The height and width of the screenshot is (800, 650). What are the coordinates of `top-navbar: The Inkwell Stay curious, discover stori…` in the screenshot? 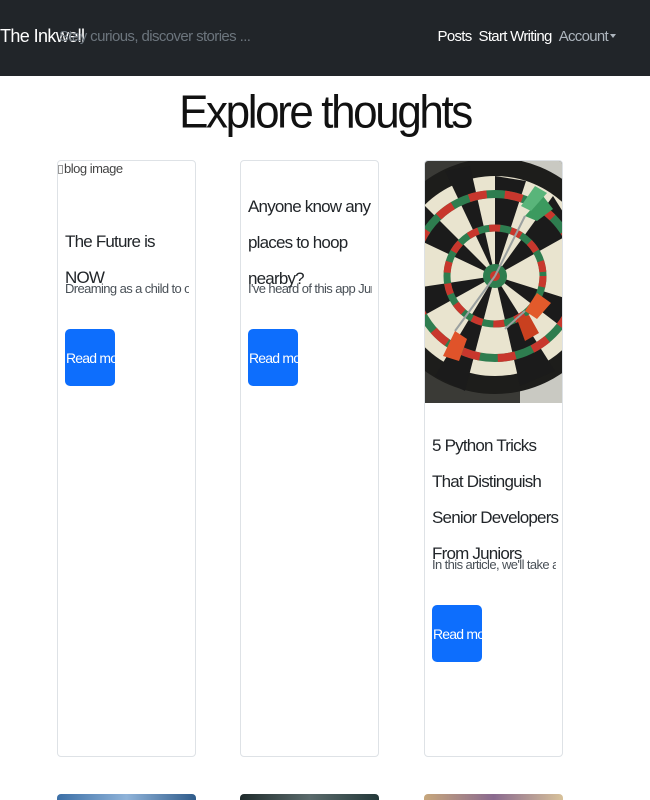 It's located at (325, 38).